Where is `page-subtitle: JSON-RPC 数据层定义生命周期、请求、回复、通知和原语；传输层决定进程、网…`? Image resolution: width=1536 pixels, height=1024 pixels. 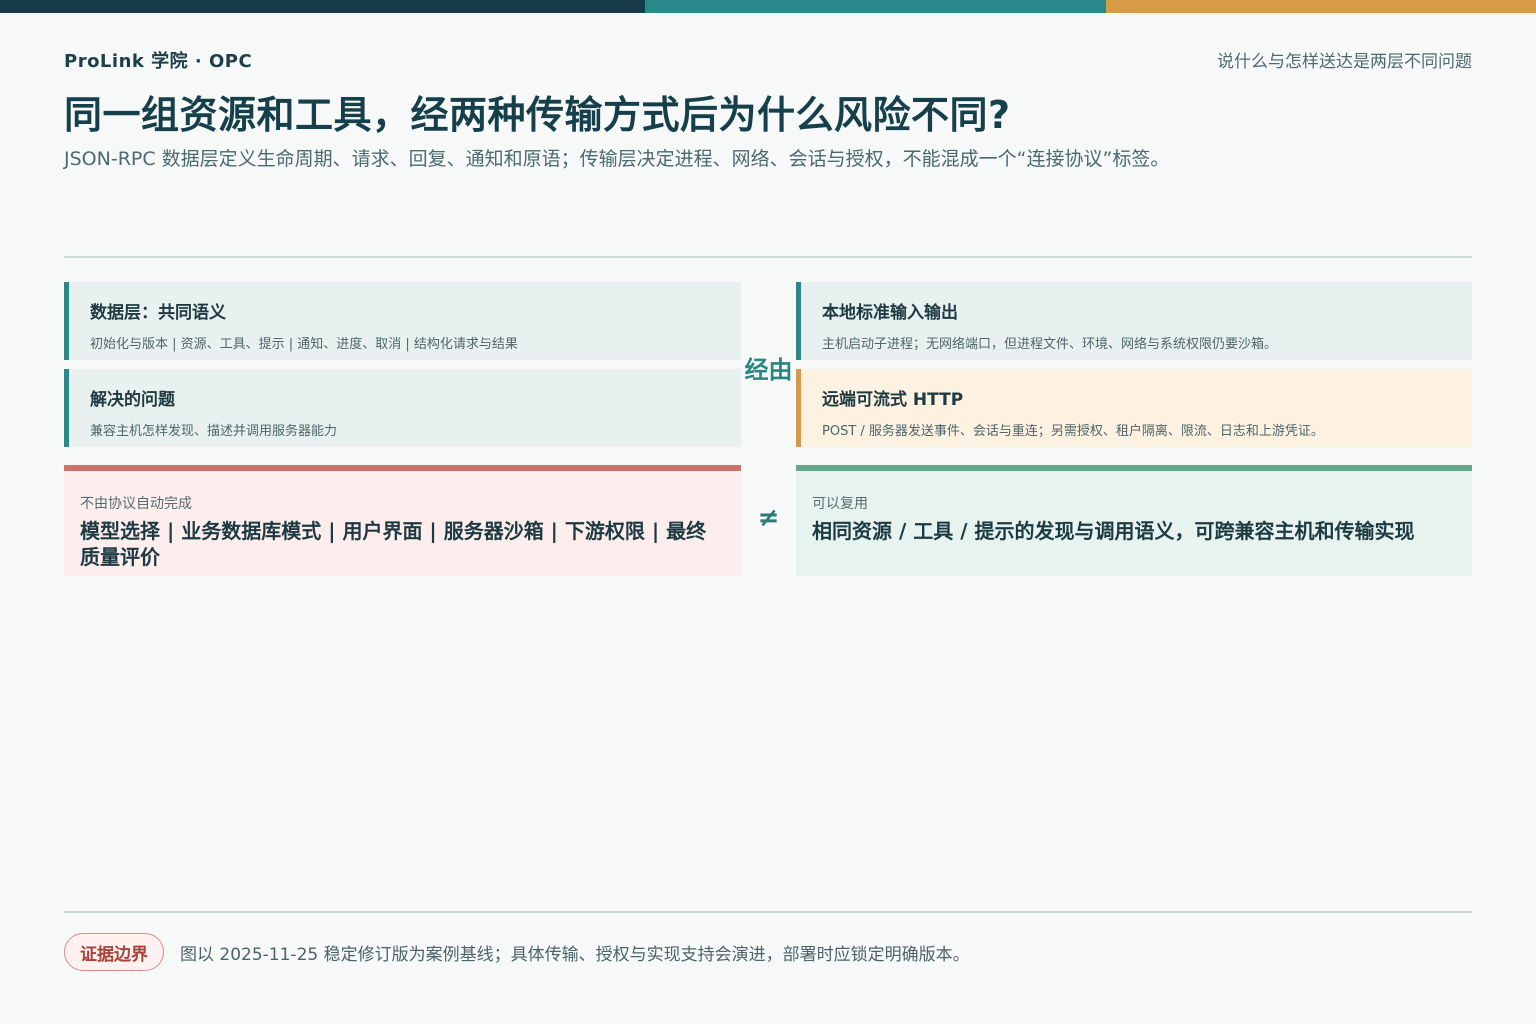 page-subtitle: JSON-RPC 数据层定义生命周期、请求、回复、通知和原语；传输层决定进程、网… is located at coordinates (617, 159).